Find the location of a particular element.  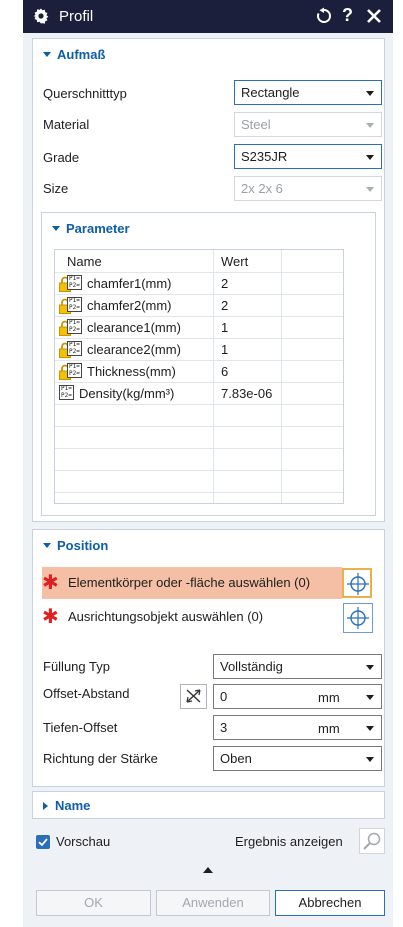

param-name: clearance2(mm) is located at coordinates (134, 349).